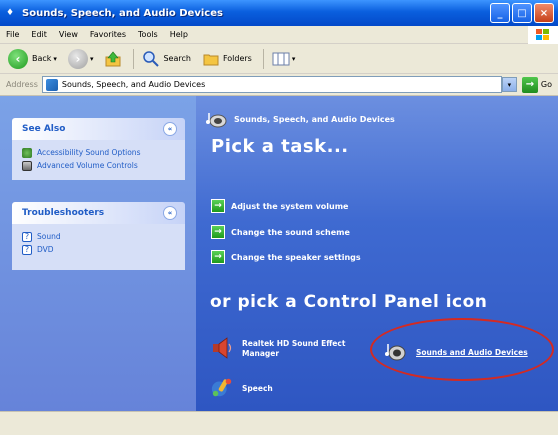  I want to click on category-title: Sounds, Speech, and Audio Devices, so click(314, 119).